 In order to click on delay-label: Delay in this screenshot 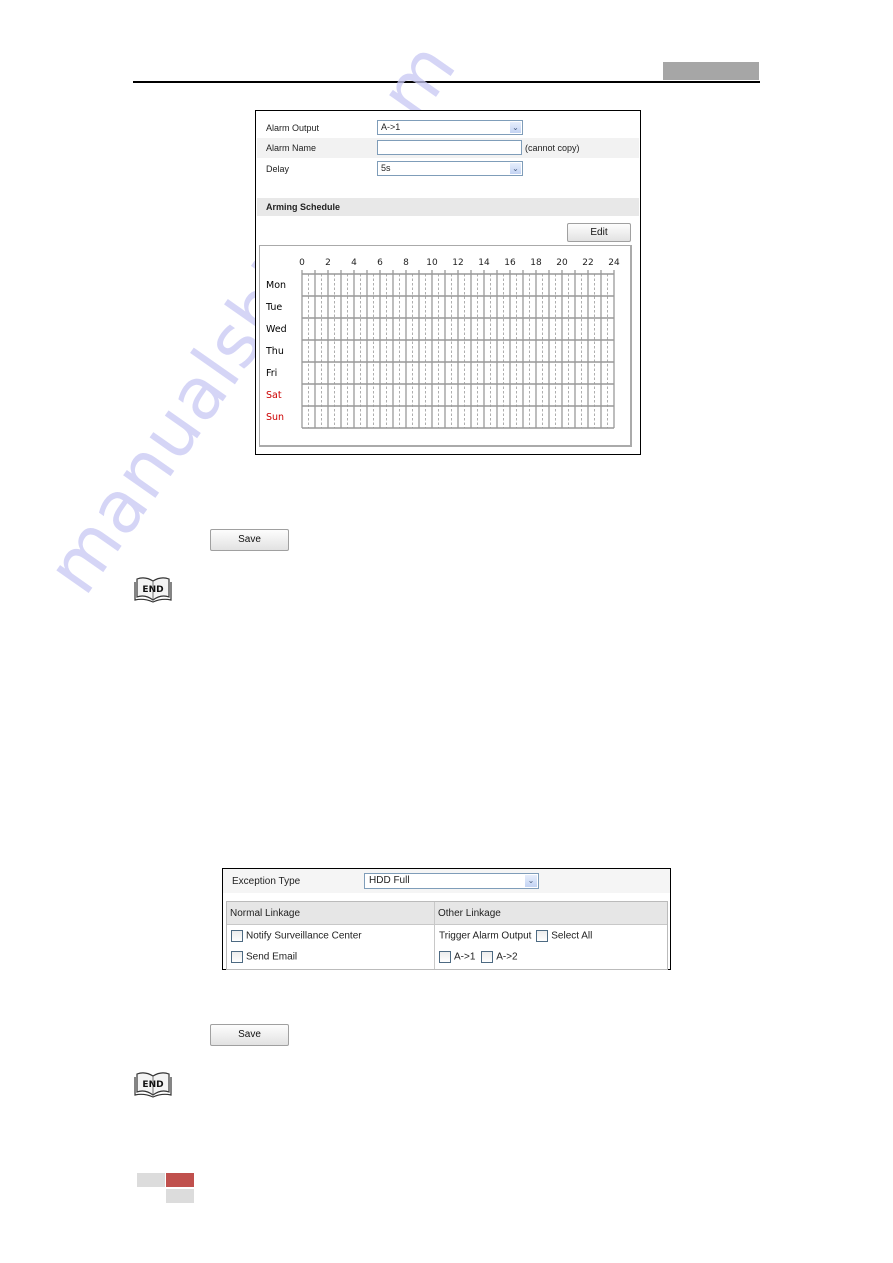, I will do `click(278, 169)`.